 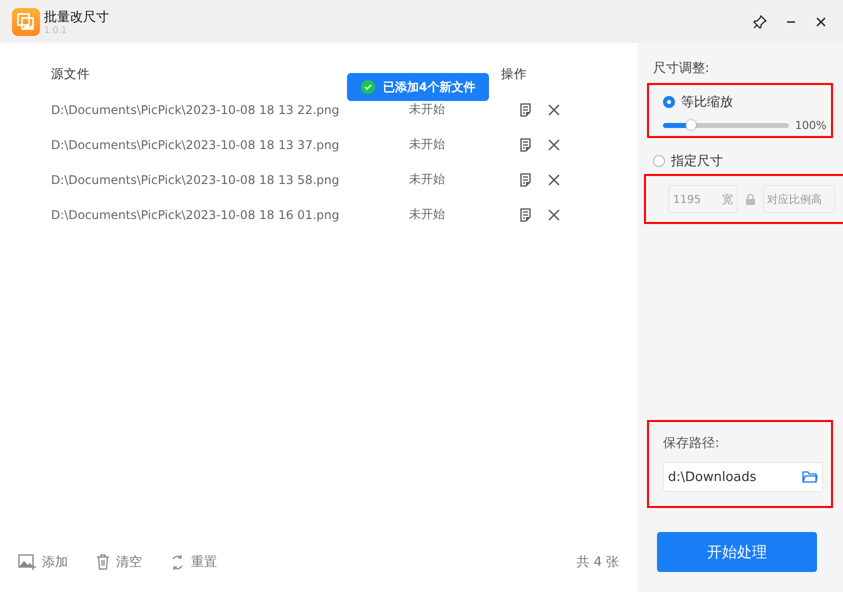 I want to click on toolbar-button: 清空, so click(x=119, y=562).